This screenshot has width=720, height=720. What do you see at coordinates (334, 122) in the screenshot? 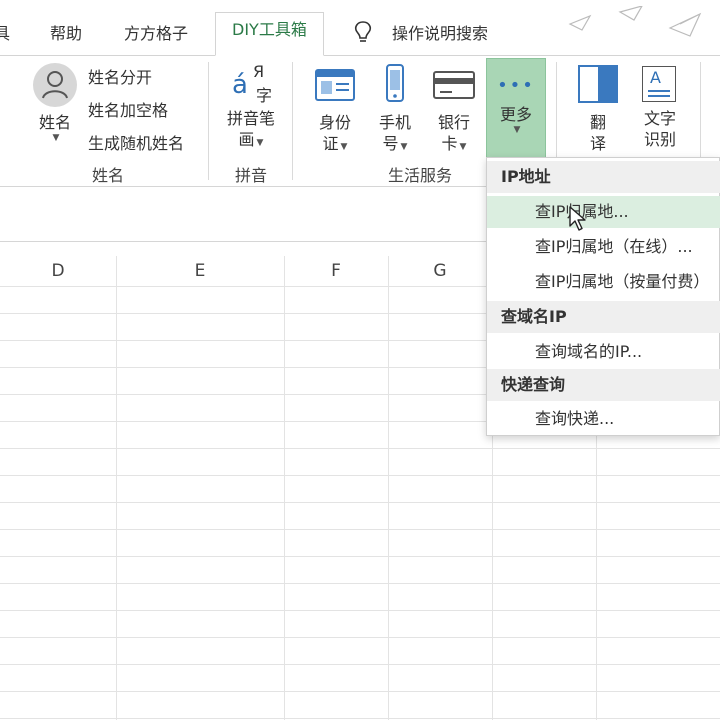
I see `id-card-label: 身份` at bounding box center [334, 122].